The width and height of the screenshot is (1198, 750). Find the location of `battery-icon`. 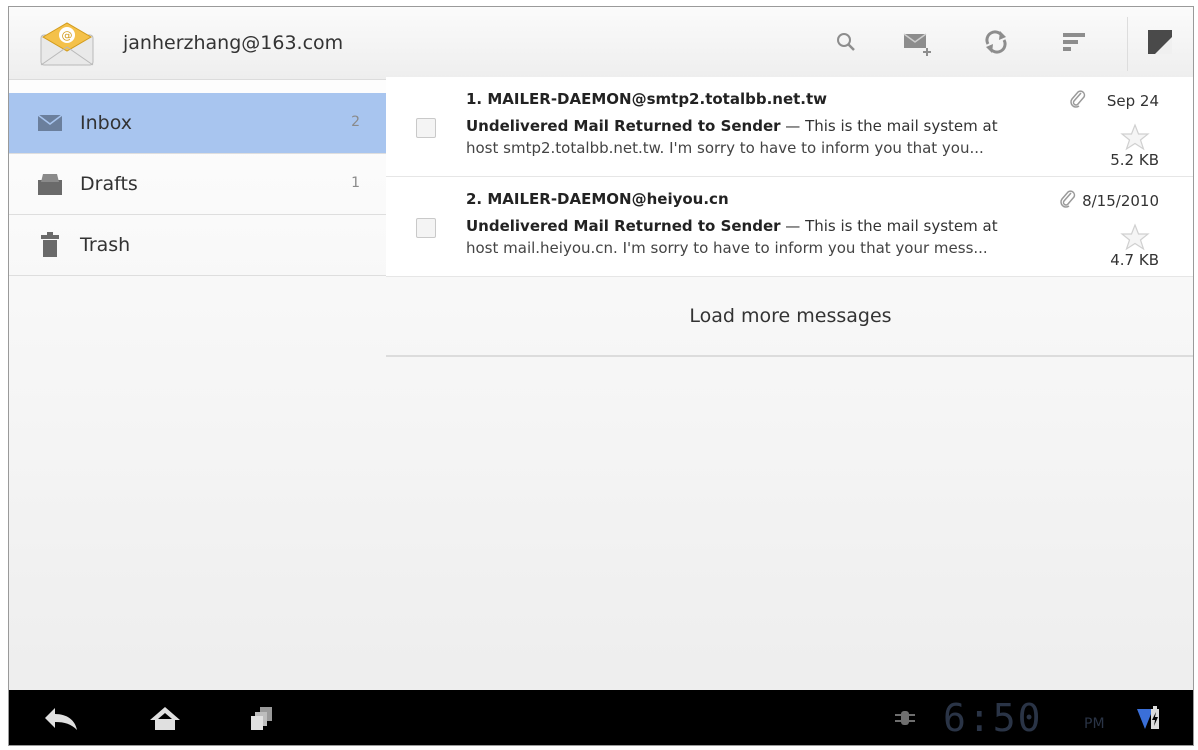

battery-icon is located at coordinates (1155, 718).